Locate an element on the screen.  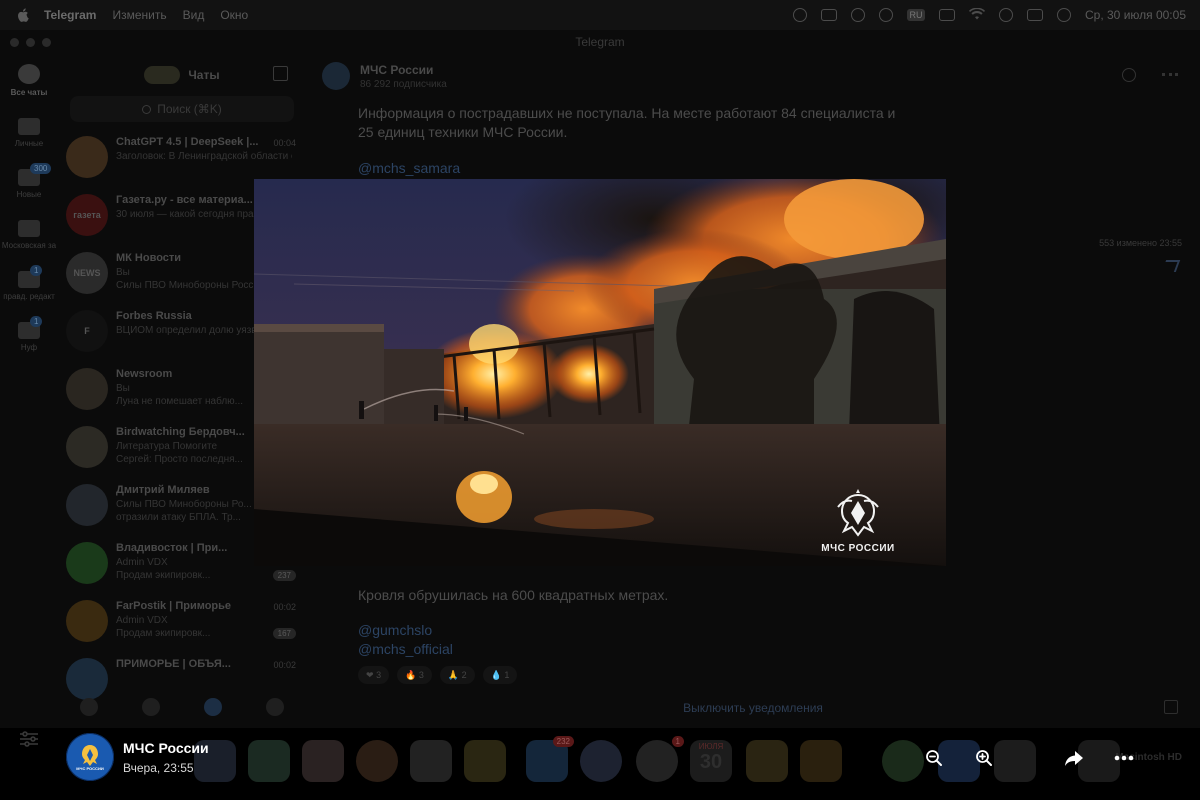
chat-header-actions is located at coordinates (1150, 75).